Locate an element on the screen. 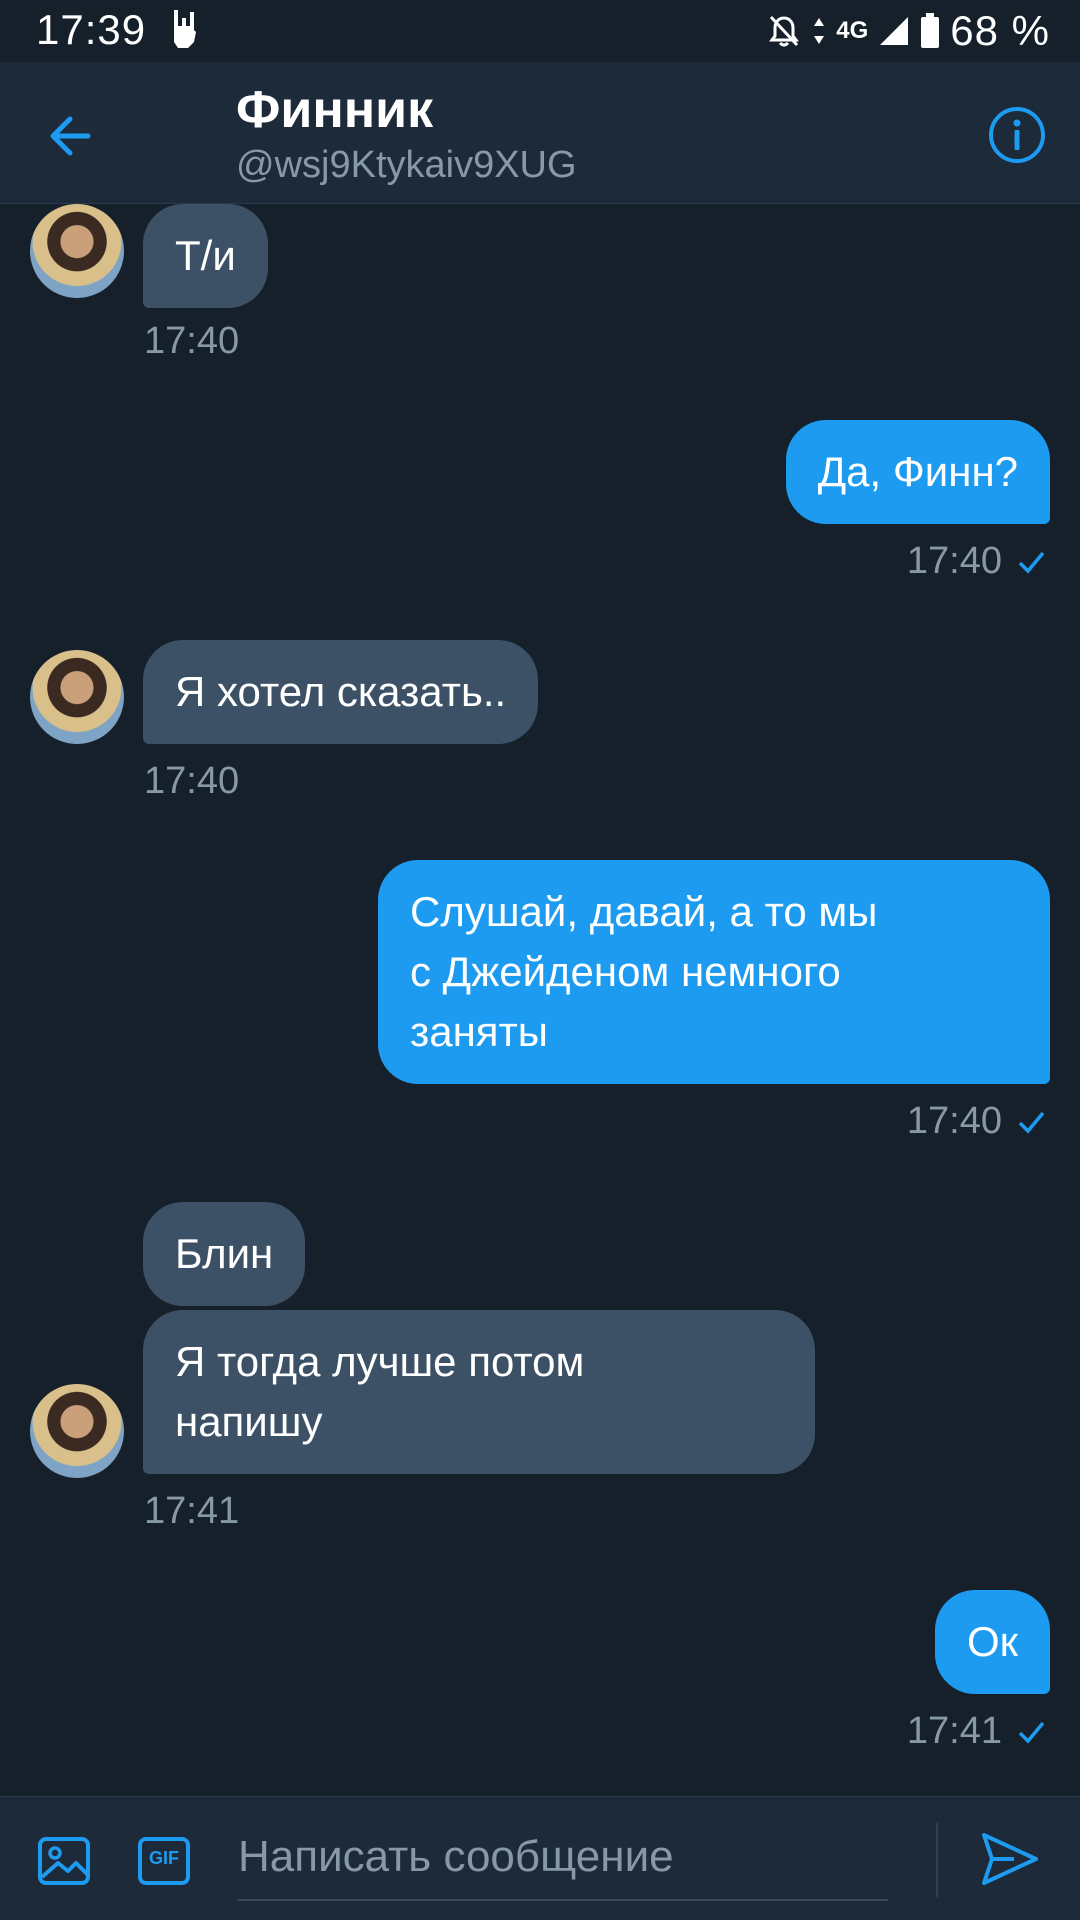  status-time: 17:39 is located at coordinates (91, 29).